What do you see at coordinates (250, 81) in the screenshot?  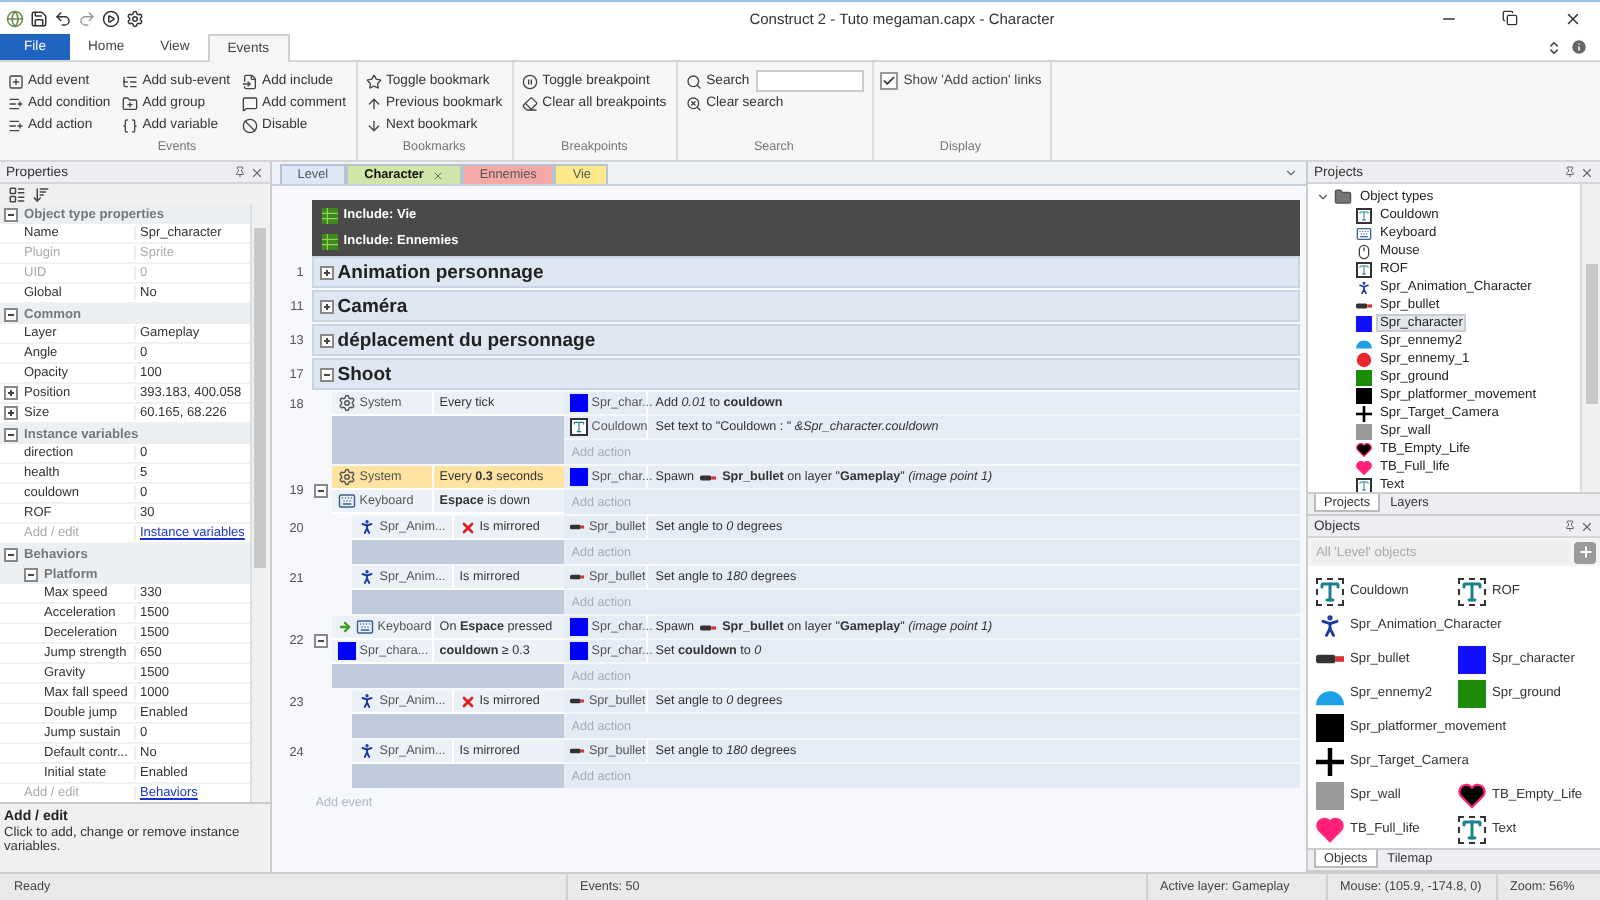 I see `file-icon` at bounding box center [250, 81].